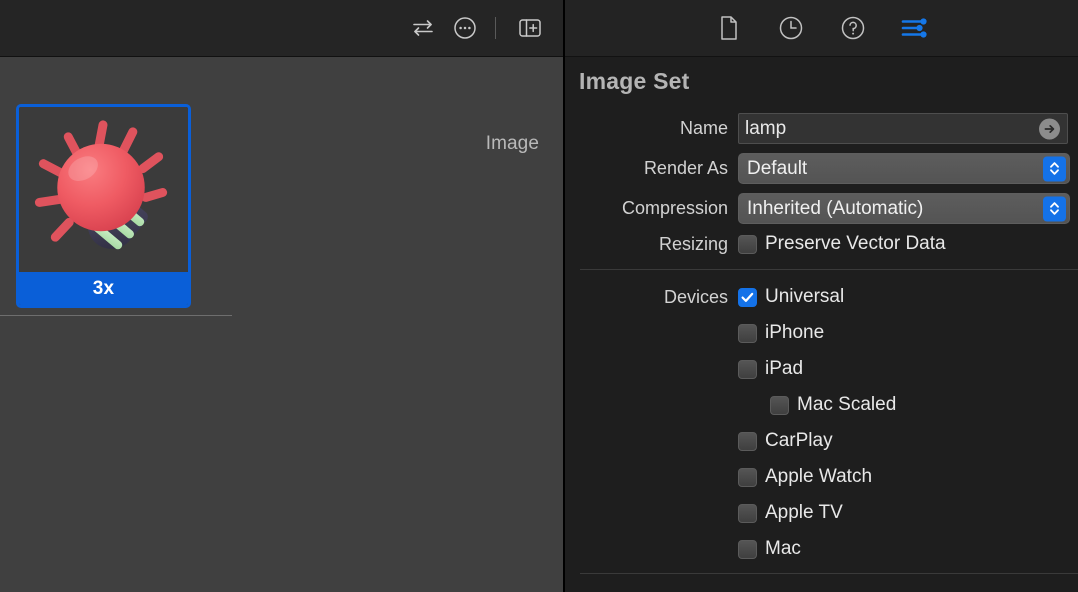 Image resolution: width=1078 pixels, height=592 pixels. What do you see at coordinates (747, 549) in the screenshot?
I see `device-checkbox-mac` at bounding box center [747, 549].